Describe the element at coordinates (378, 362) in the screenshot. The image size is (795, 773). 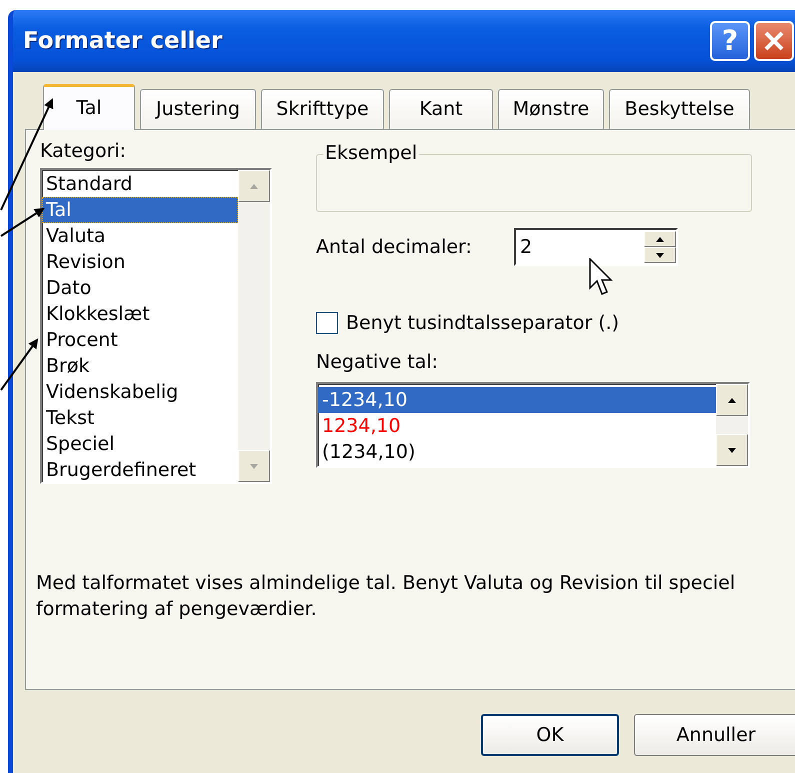
I see `negative-numbers-label: Negative tal:` at that location.